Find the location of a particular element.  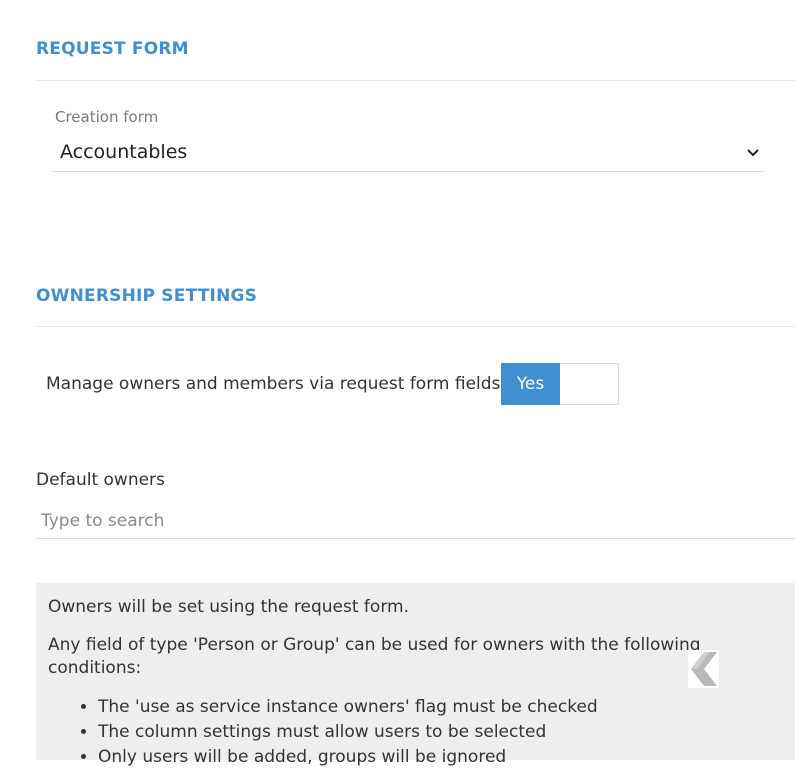

toggle-yes: Yes is located at coordinates (530, 384).